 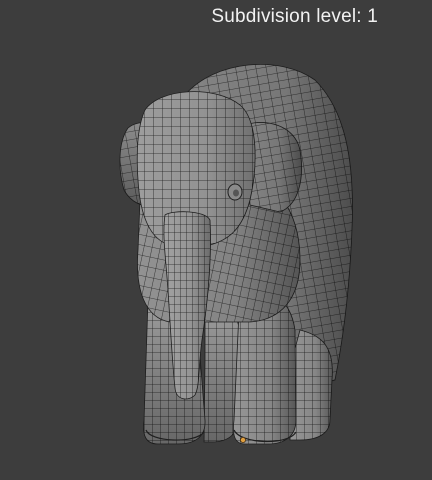 I want to click on object-origin-marker, so click(x=242, y=439).